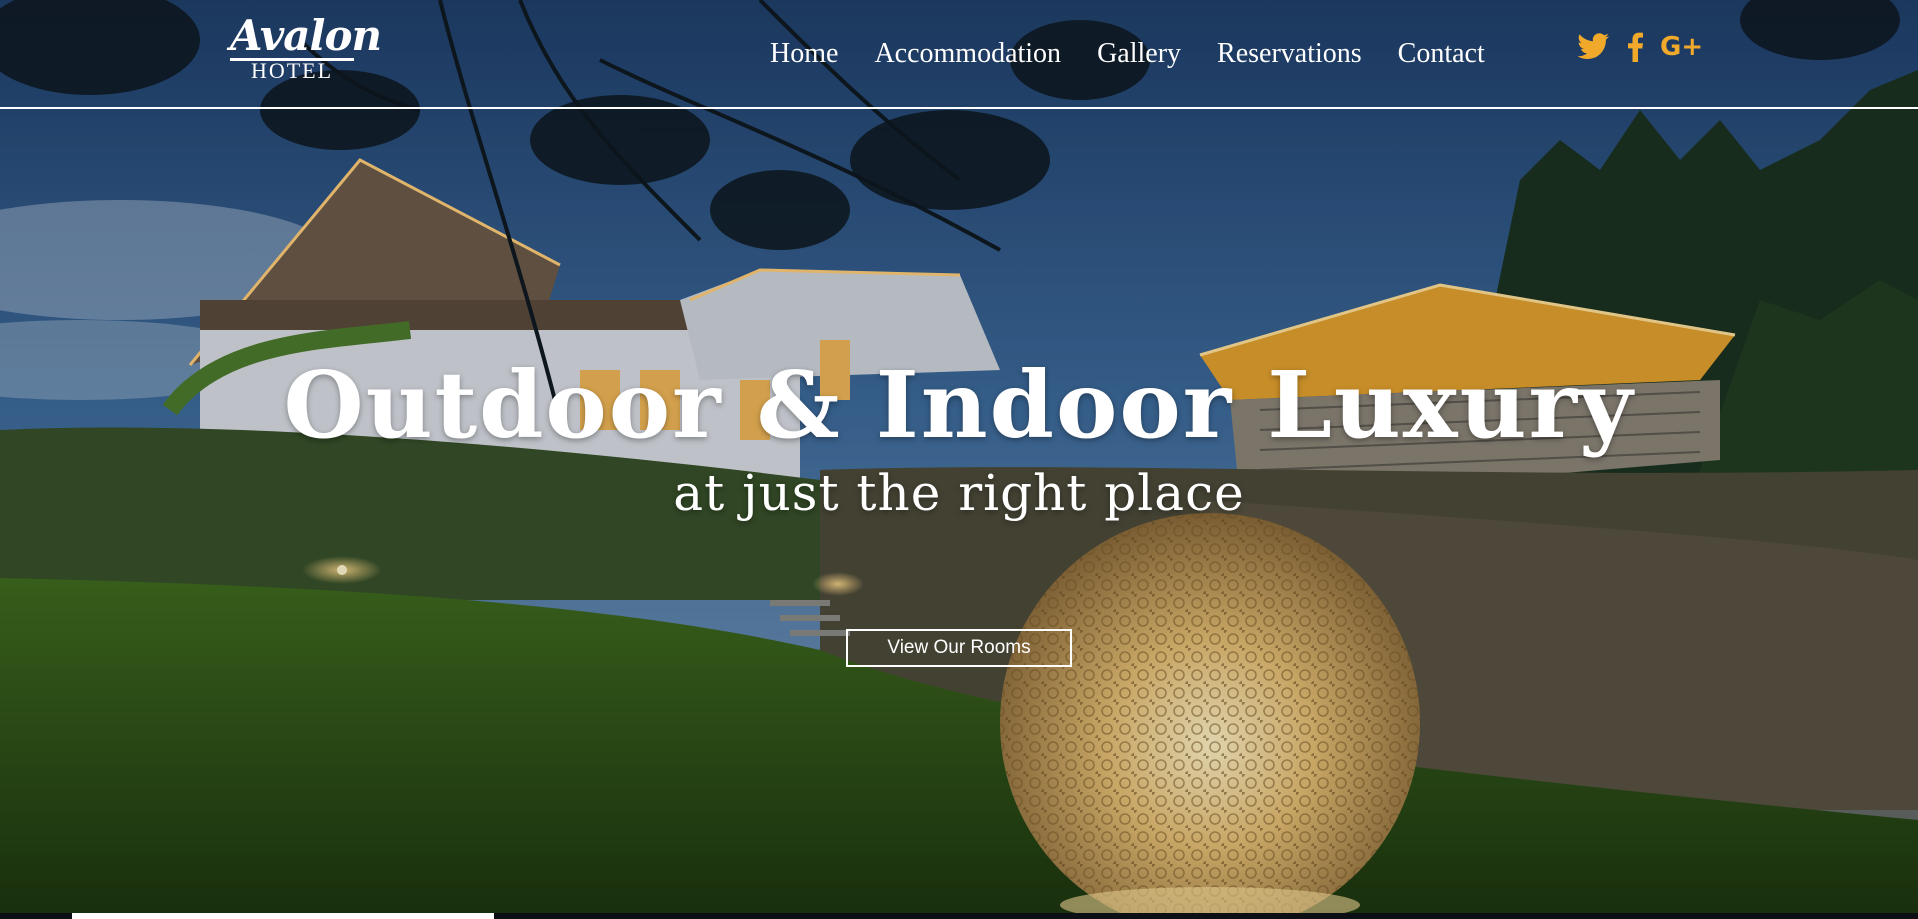  What do you see at coordinates (1441, 54) in the screenshot?
I see `nav-contact: Contact` at bounding box center [1441, 54].